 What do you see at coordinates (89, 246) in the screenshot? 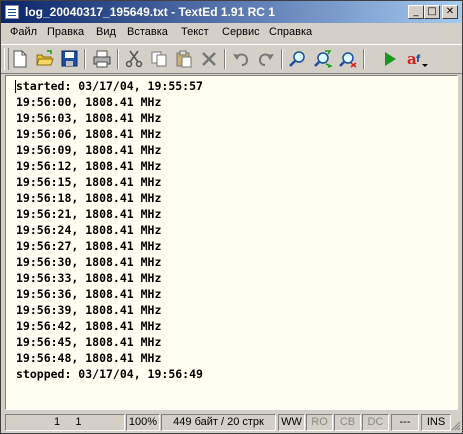
I see `editor-line: 19:56:27, 1808.41 MHz` at bounding box center [89, 246].